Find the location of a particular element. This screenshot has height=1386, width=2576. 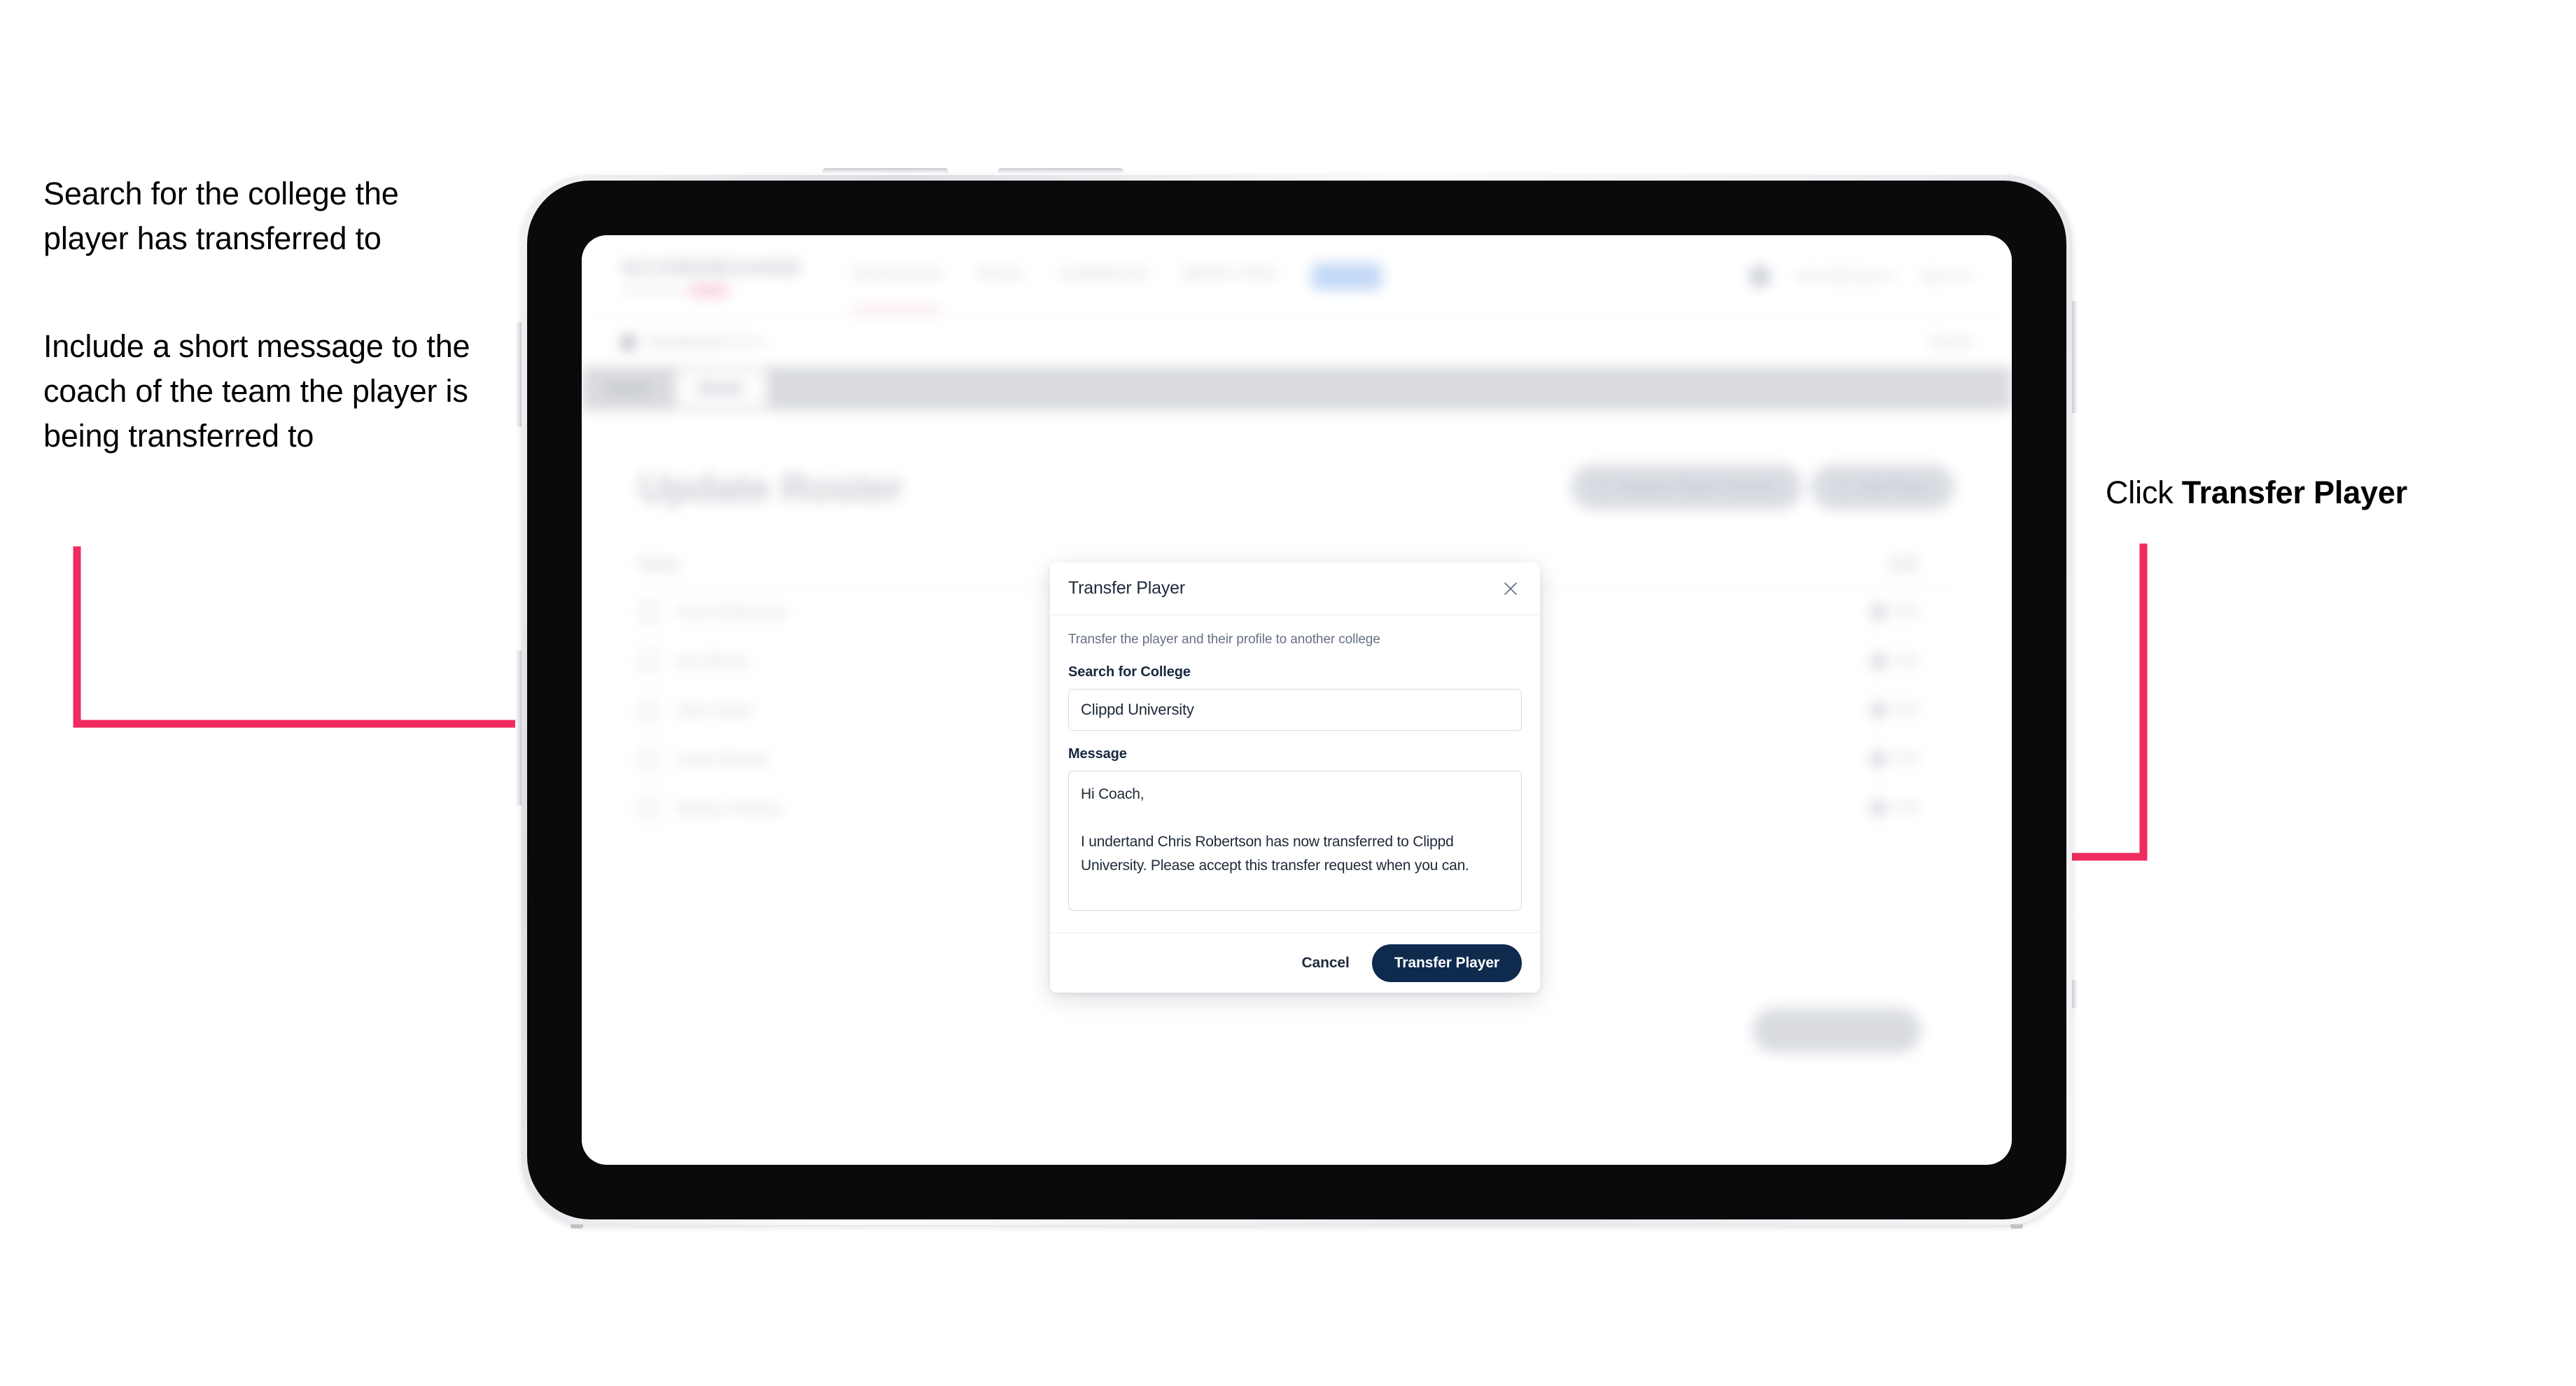

side-button-upper is located at coordinates (518, 374).